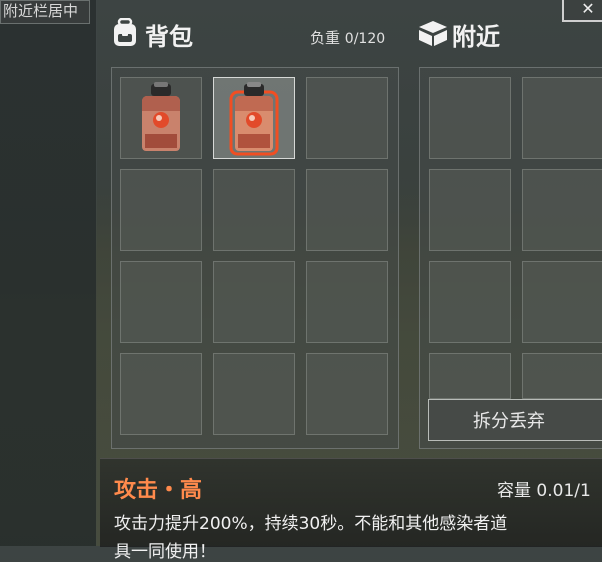 This screenshot has width=602, height=562. Describe the element at coordinates (325, 38) in the screenshot. I see `weight-label: 负重` at that location.